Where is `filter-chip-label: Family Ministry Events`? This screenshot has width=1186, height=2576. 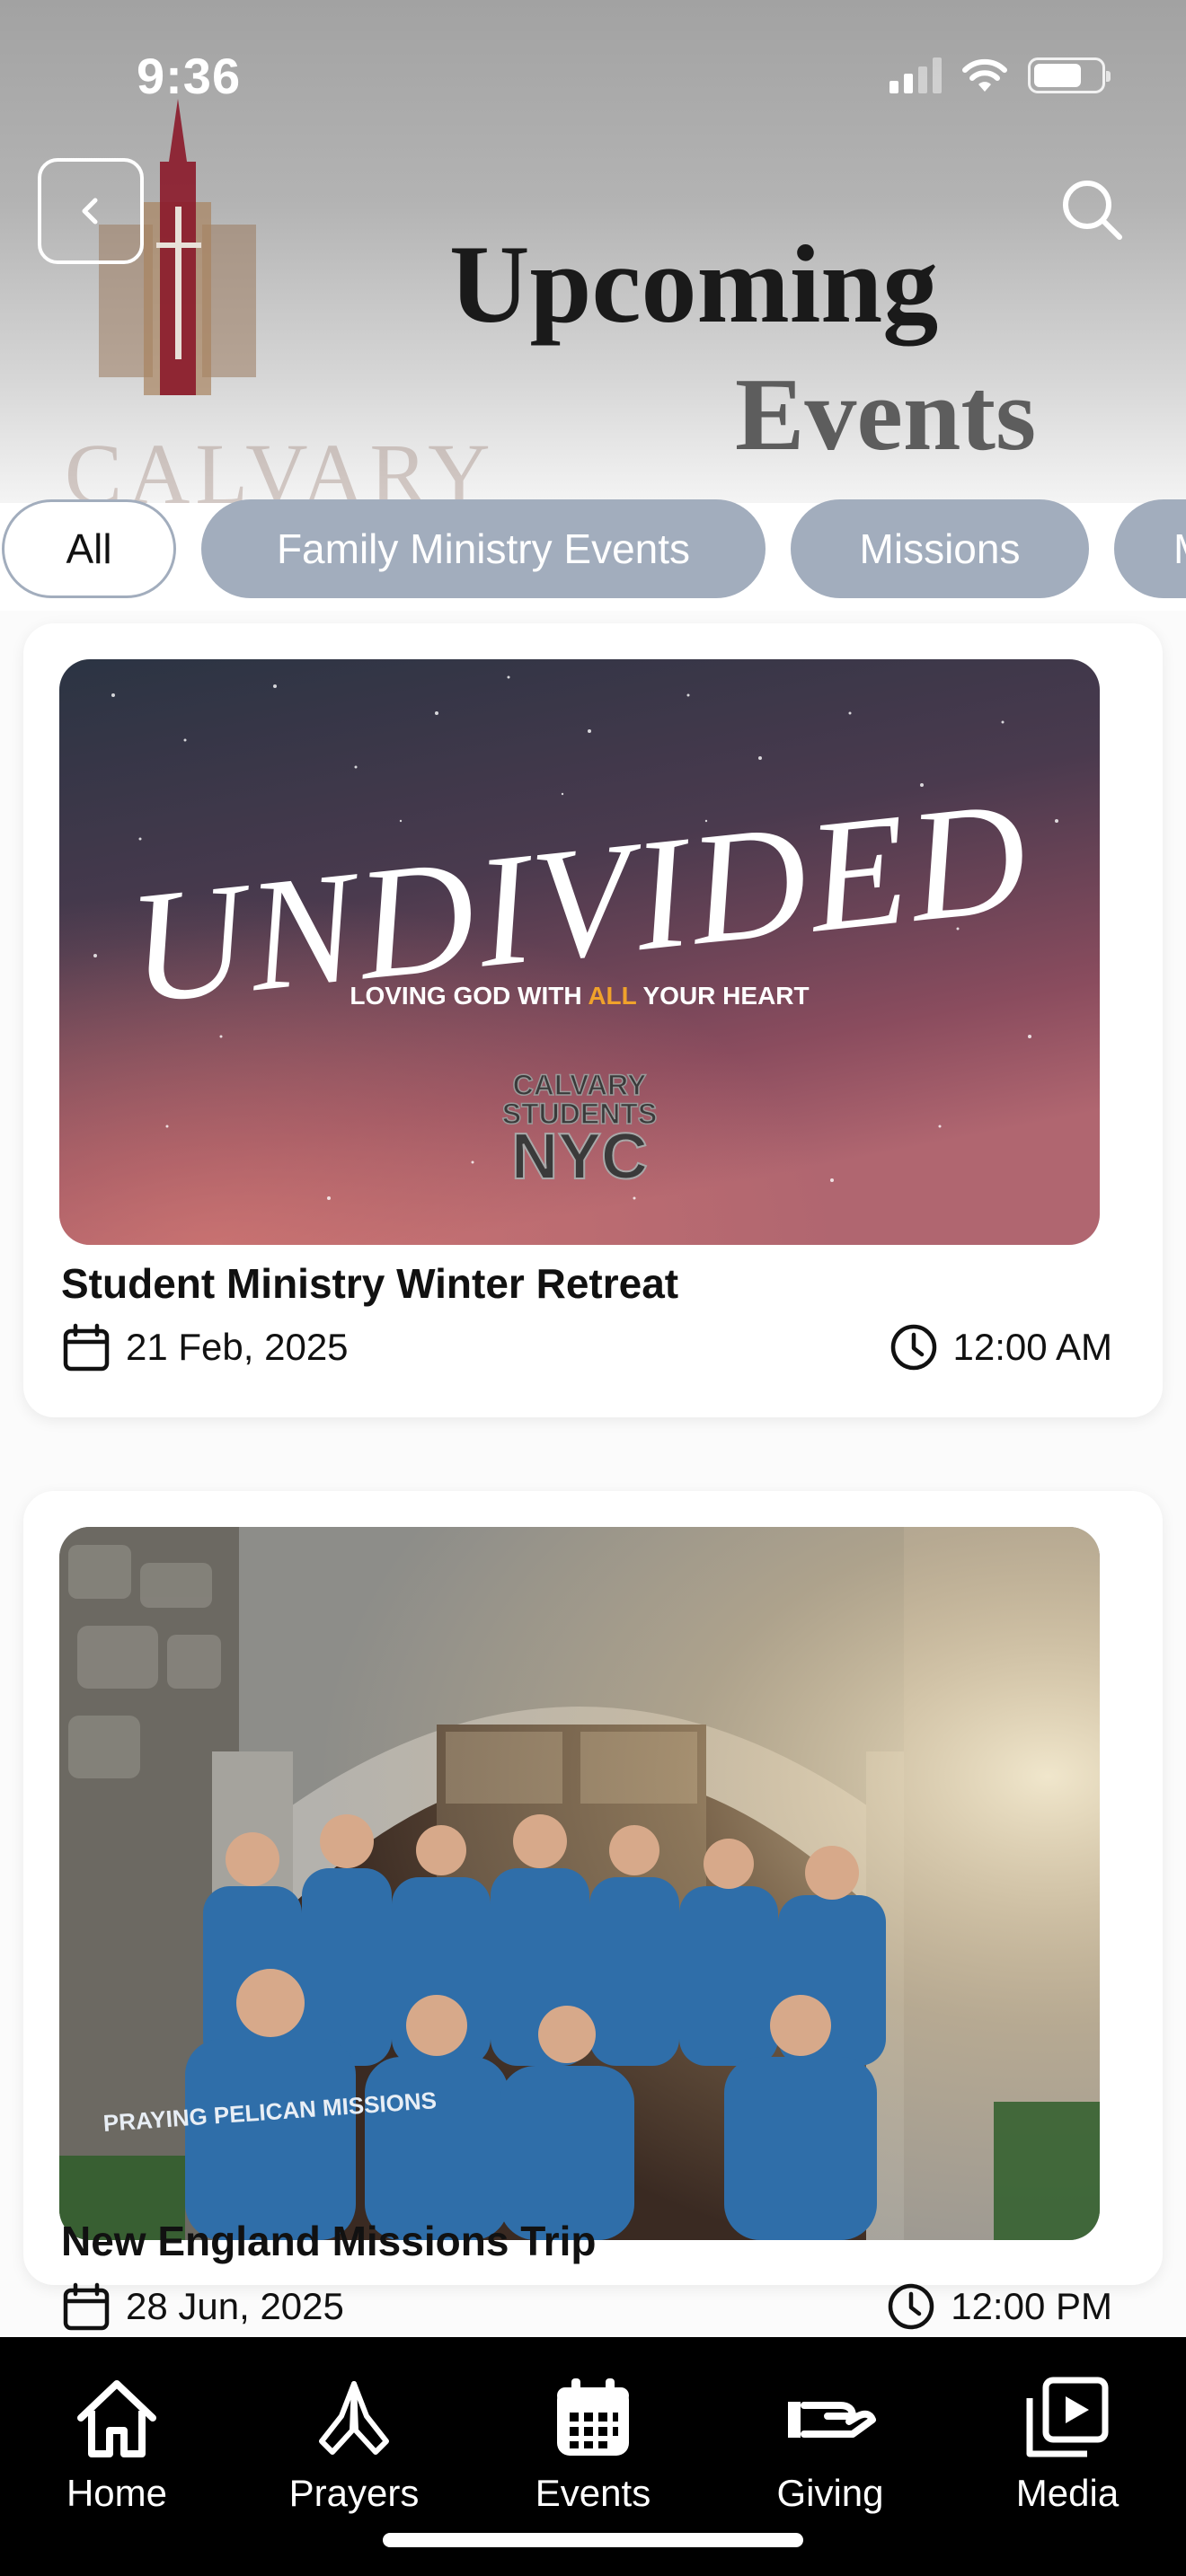 filter-chip-label: Family Ministry Events is located at coordinates (483, 548).